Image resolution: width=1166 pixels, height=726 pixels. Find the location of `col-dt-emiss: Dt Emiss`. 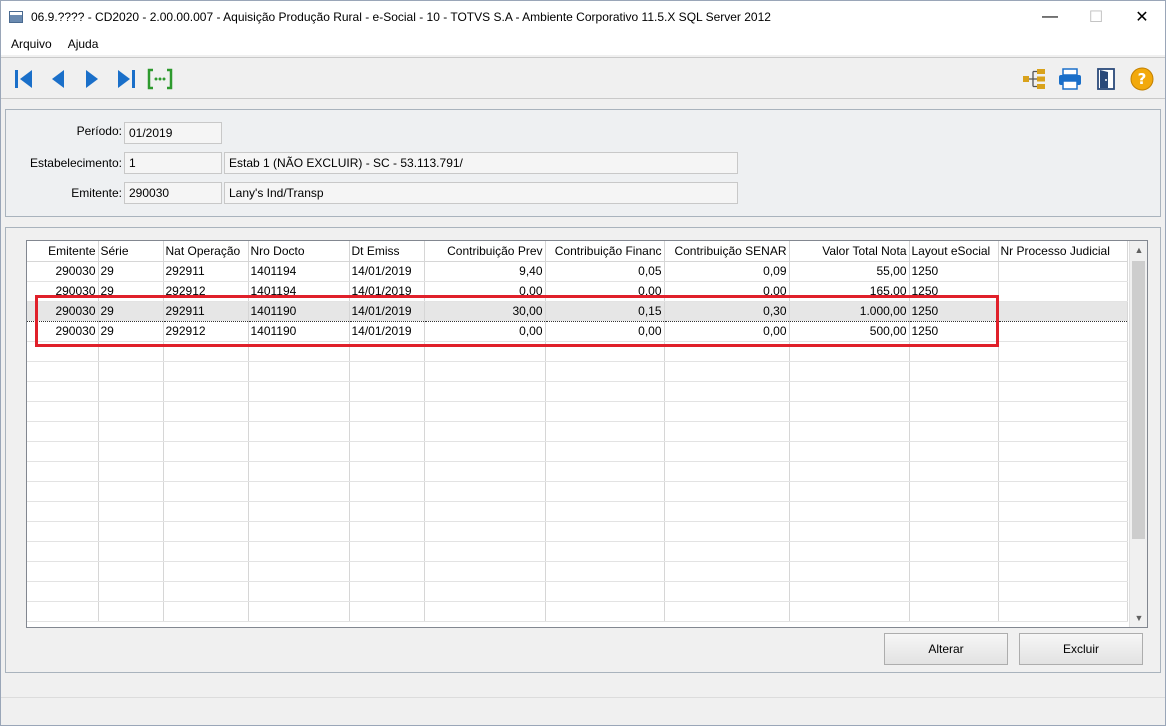

col-dt-emiss: Dt Emiss is located at coordinates (387, 251).